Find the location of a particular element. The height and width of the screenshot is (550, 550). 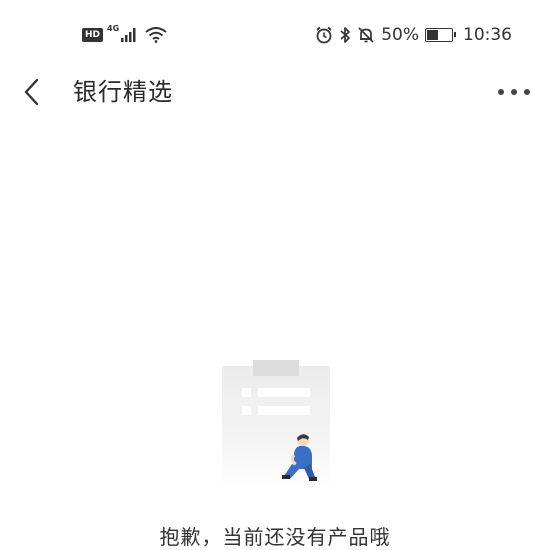

more-dots-icon is located at coordinates (514, 92).